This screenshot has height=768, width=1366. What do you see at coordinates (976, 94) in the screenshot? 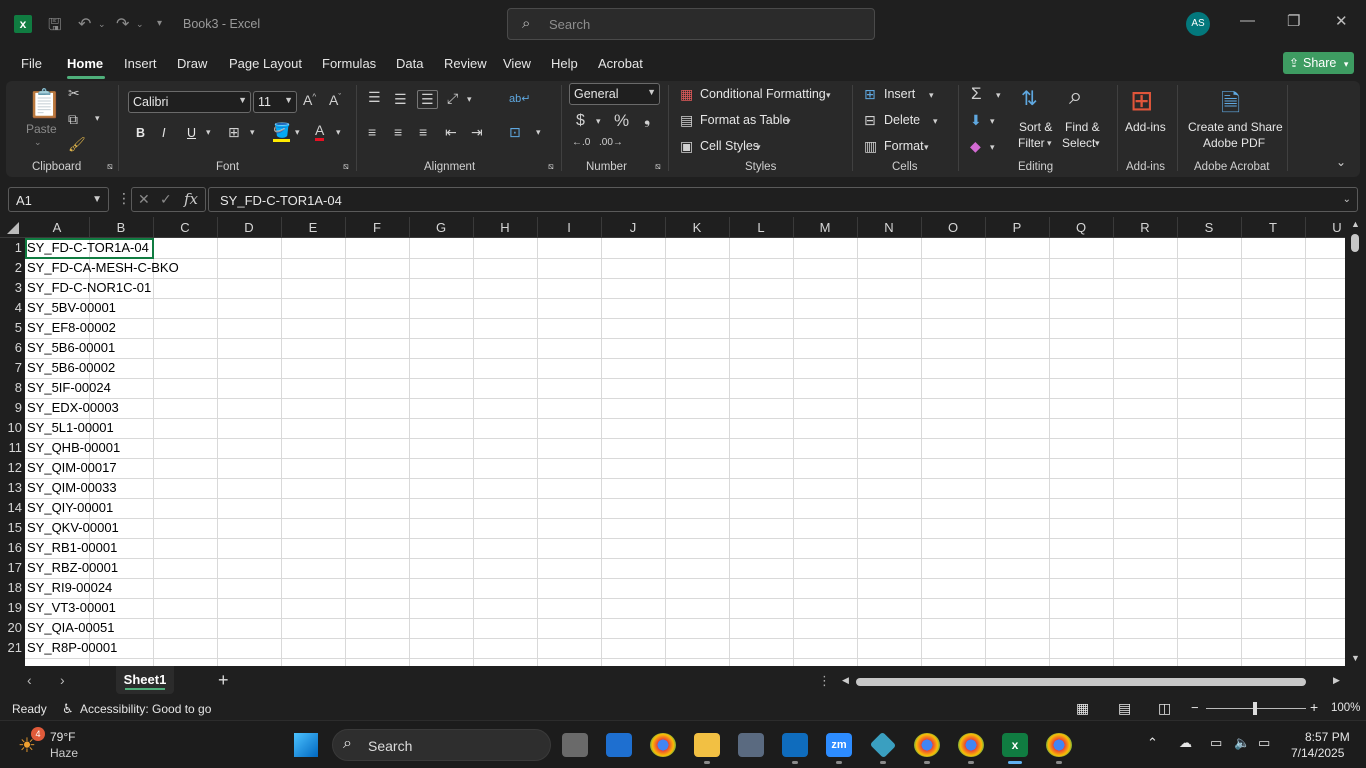
I see `autosum-icon: Σ` at bounding box center [976, 94].